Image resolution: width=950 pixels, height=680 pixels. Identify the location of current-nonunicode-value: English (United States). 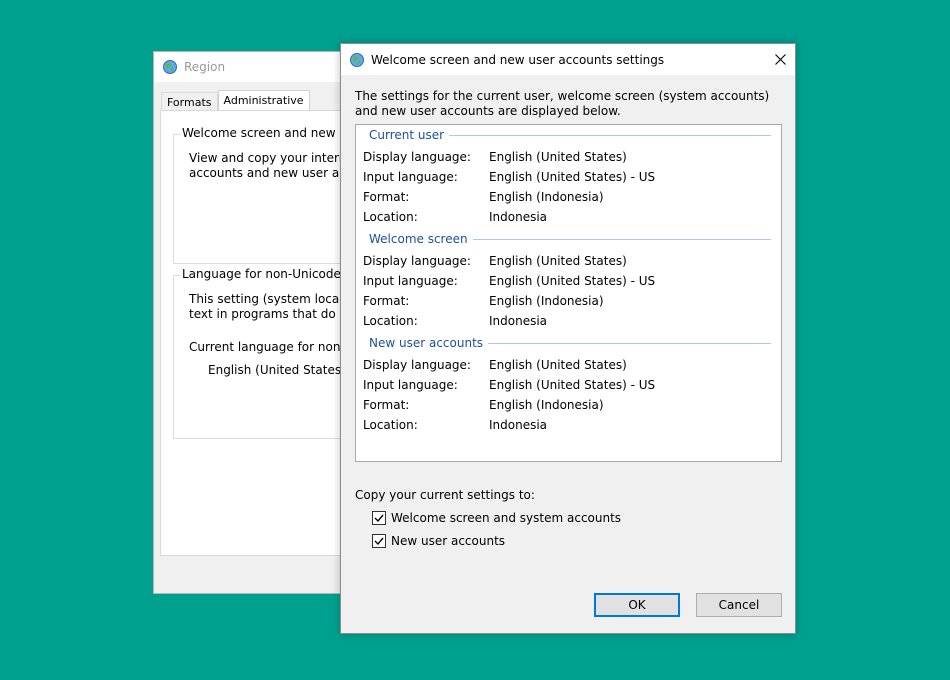
(277, 370).